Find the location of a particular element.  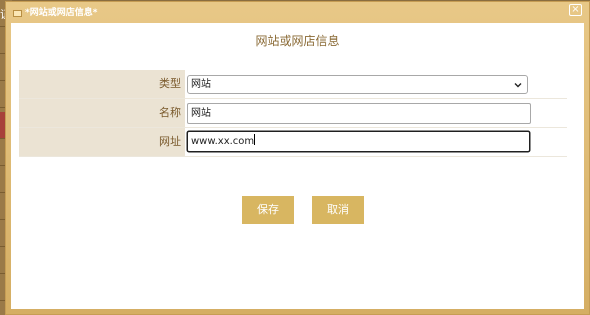

dialog-title: *网站或网店信息* is located at coordinates (61, 13).